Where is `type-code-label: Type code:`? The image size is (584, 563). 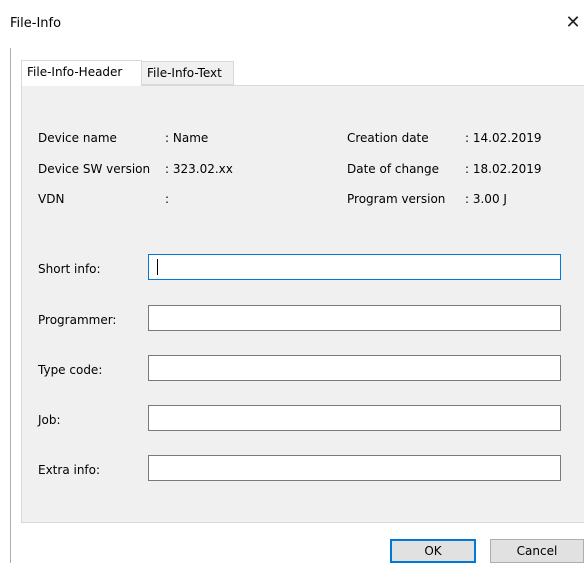
type-code-label: Type code: is located at coordinates (70, 370).